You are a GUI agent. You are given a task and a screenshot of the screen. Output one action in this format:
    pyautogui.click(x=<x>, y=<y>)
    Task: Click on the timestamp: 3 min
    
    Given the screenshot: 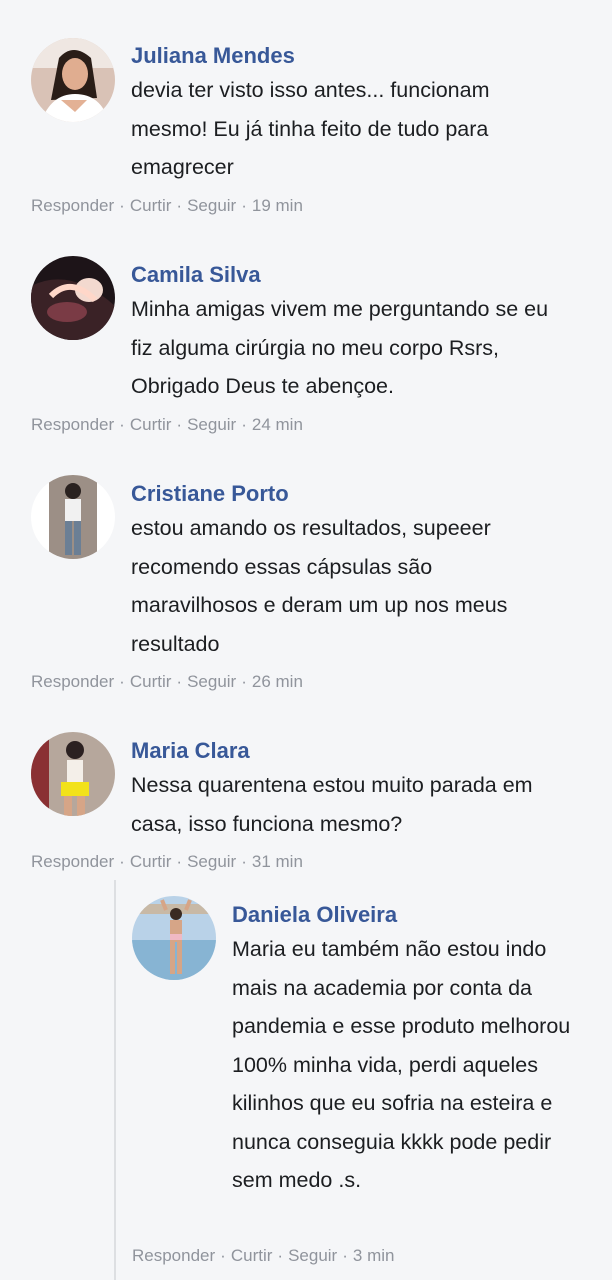 What is the action you would take?
    pyautogui.click(x=374, y=1255)
    